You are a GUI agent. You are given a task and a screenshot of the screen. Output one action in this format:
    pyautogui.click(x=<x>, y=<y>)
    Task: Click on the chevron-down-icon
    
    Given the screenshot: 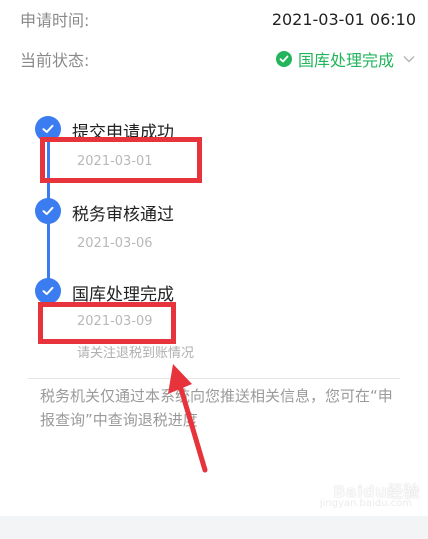 What is the action you would take?
    pyautogui.click(x=409, y=59)
    